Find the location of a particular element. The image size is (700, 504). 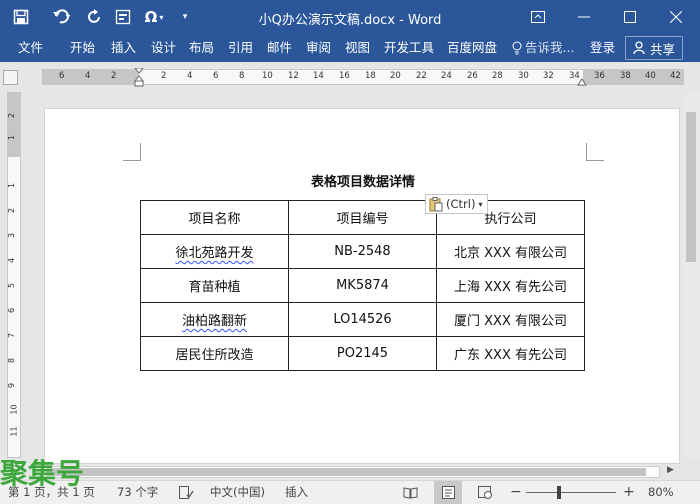

vertical-scrollbar is located at coordinates (691, 275).